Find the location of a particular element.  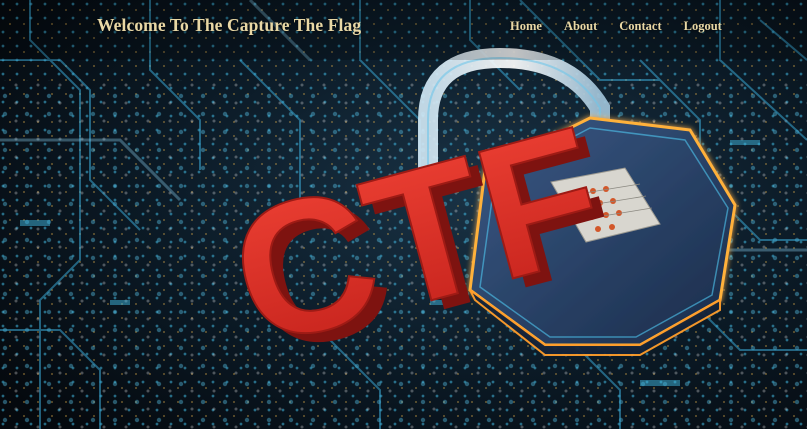

nav-about-link: About is located at coordinates (580, 26).